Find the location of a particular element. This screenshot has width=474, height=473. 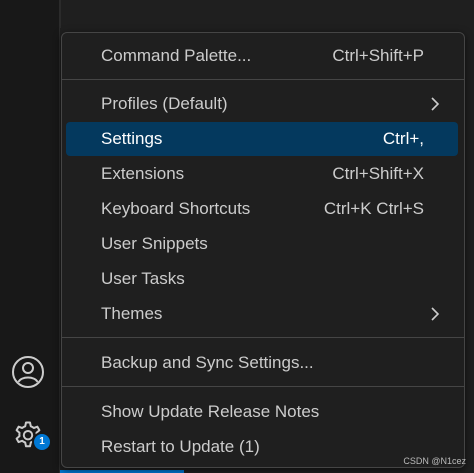

update-badge: 1 is located at coordinates (42, 442).